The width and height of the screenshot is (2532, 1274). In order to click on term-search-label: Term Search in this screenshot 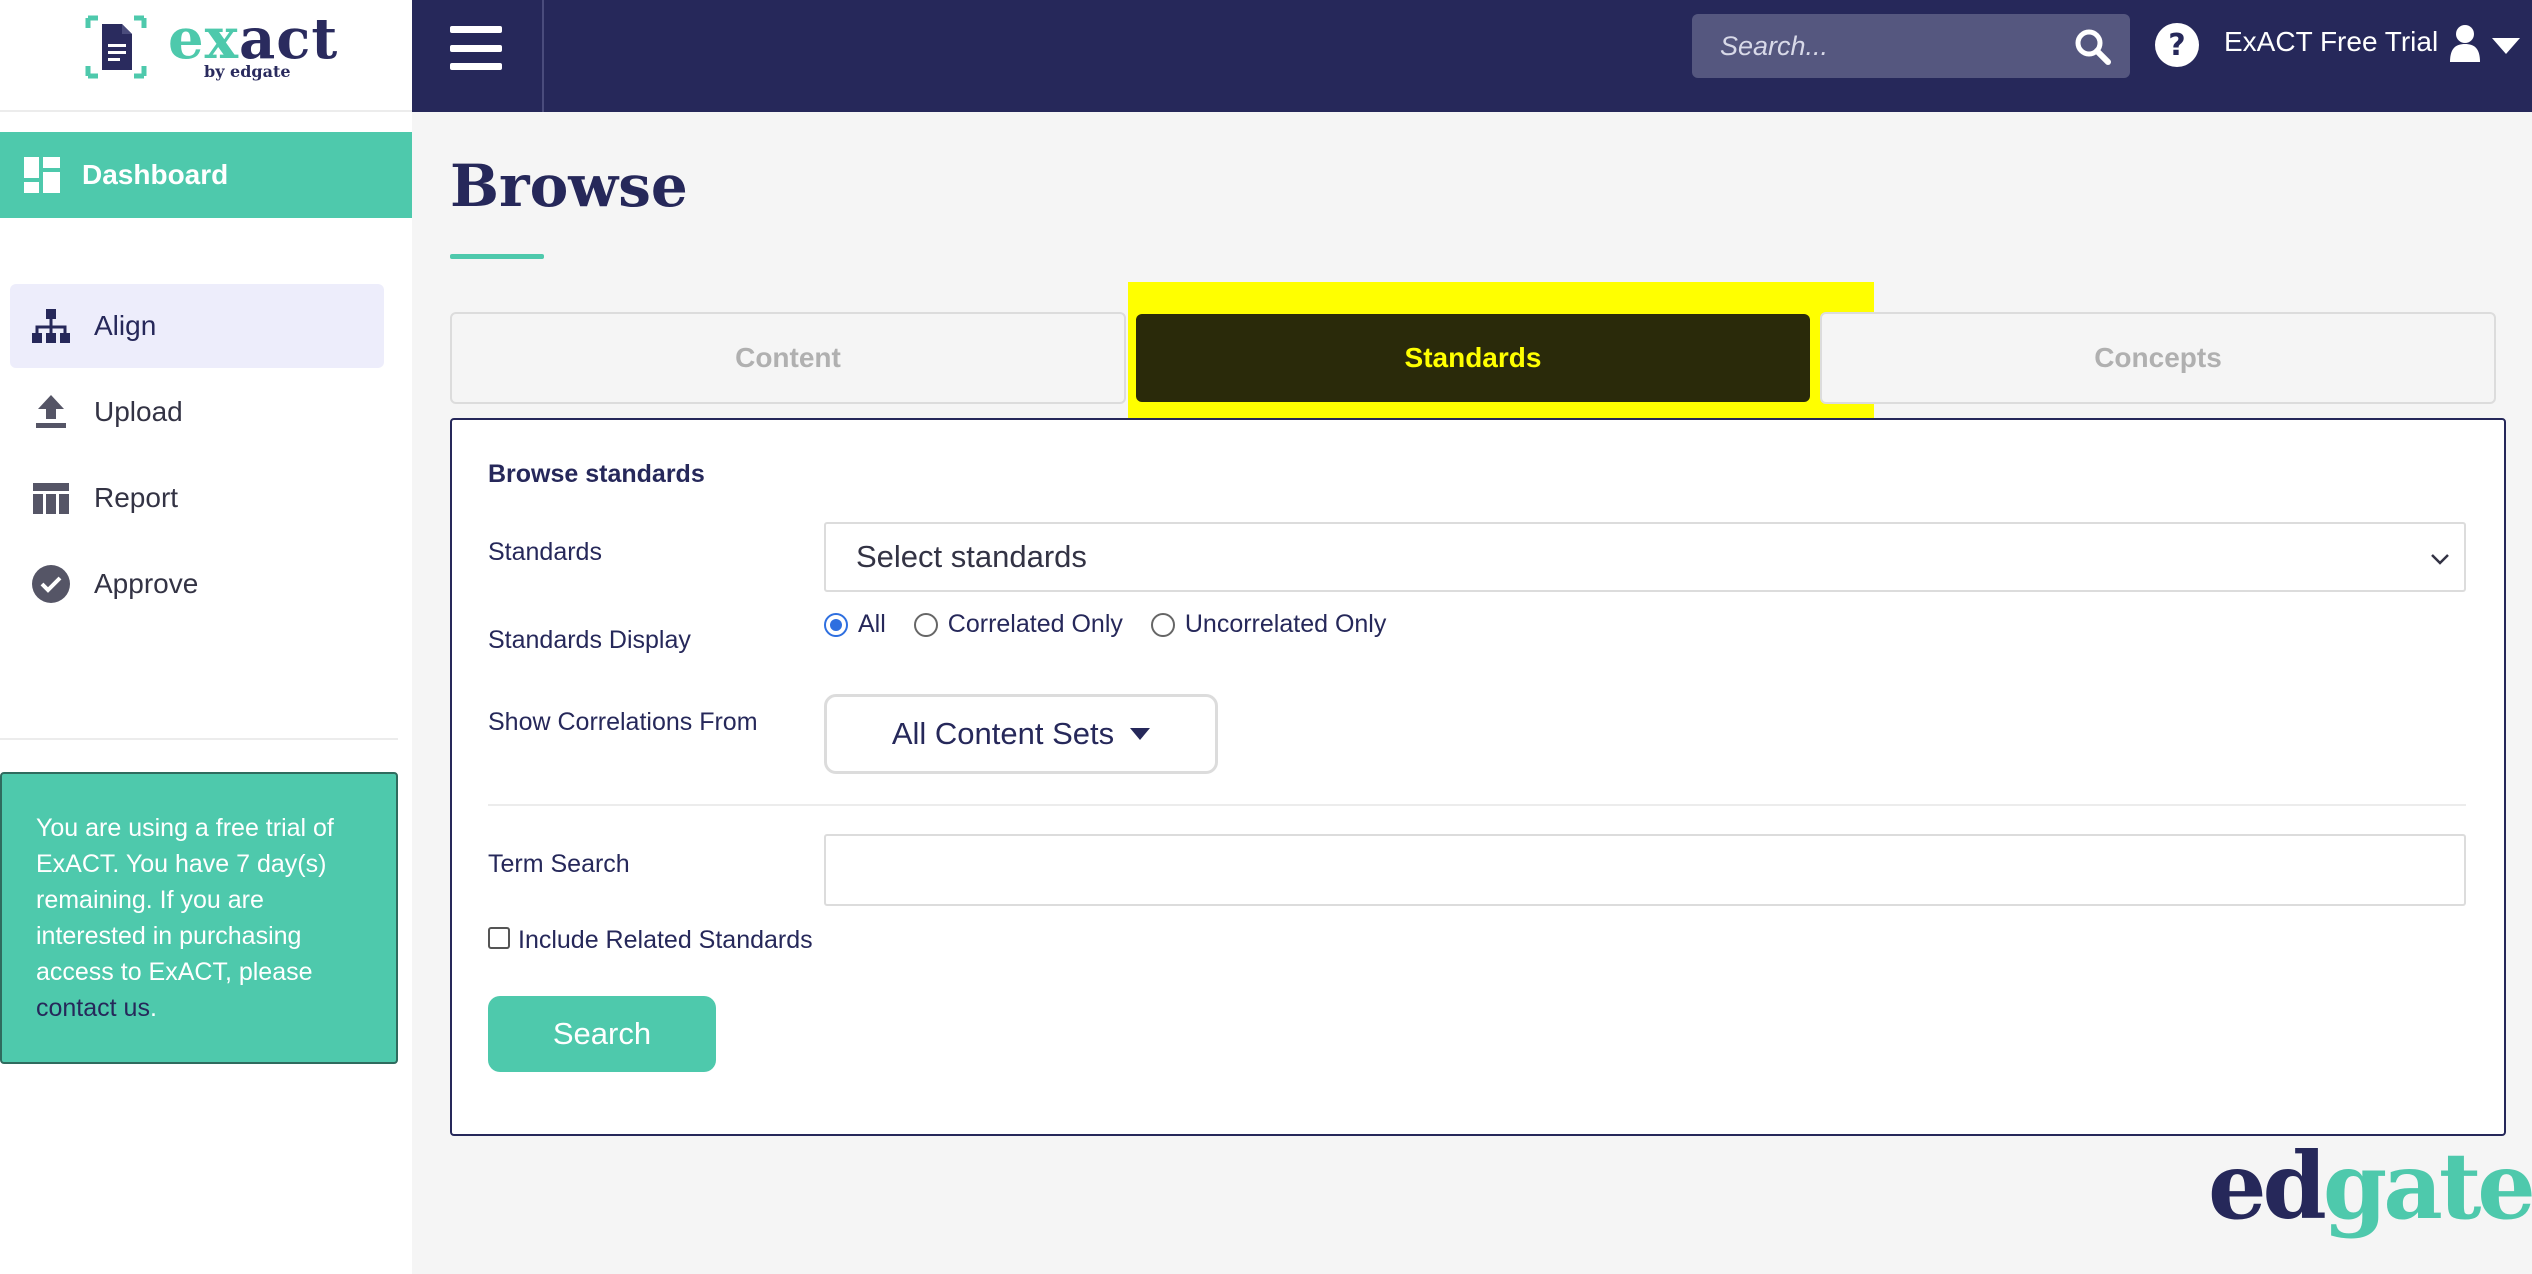, I will do `click(559, 864)`.